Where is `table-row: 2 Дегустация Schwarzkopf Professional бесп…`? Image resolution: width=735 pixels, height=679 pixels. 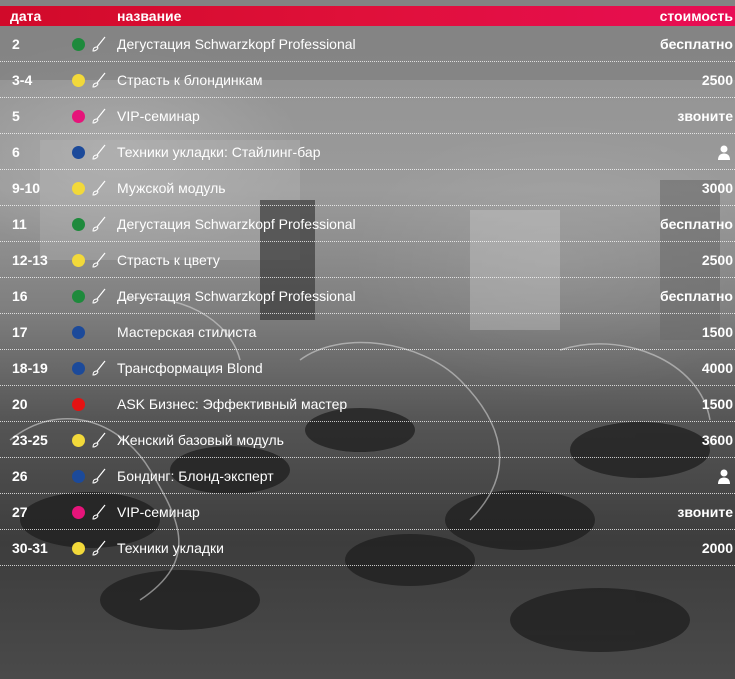
table-row: 2 Дегустация Schwarzkopf Professional бесп… is located at coordinates (367, 44).